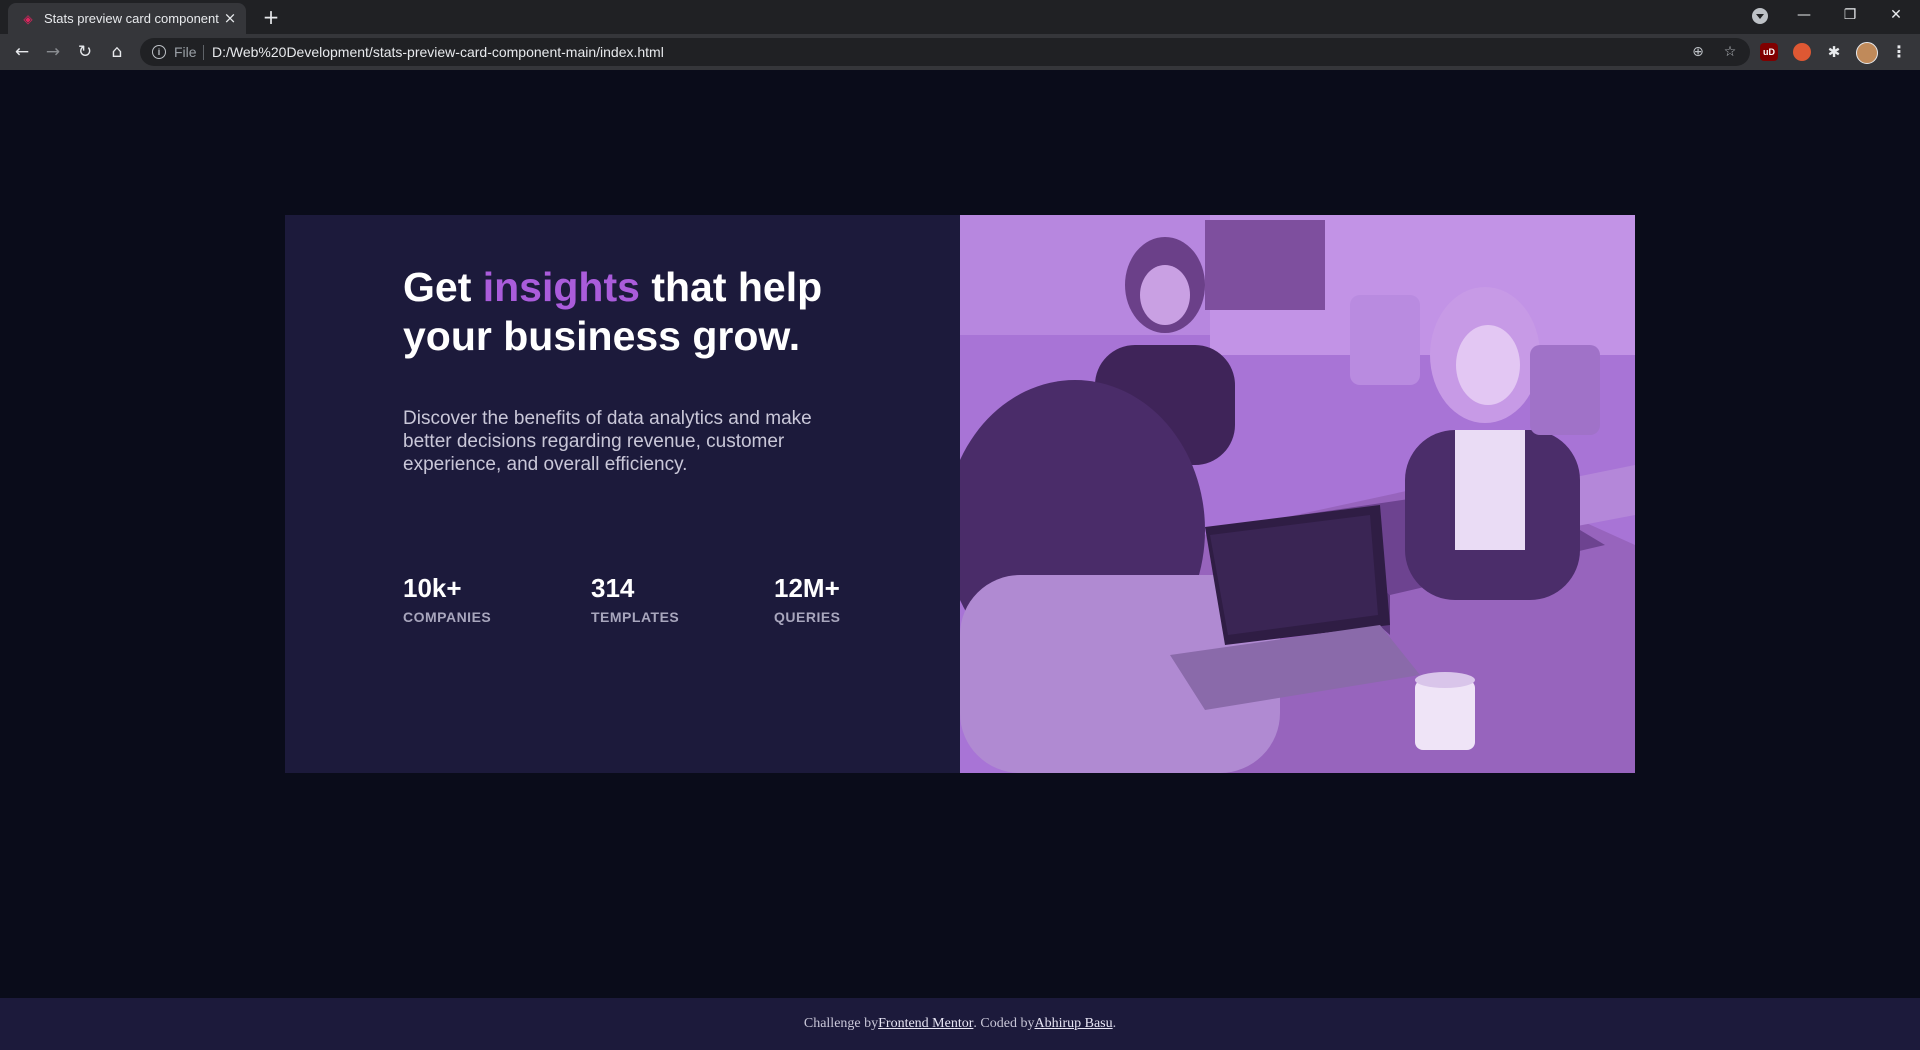 The image size is (1920, 1050). I want to click on tab-search-icon, so click(1760, 16).